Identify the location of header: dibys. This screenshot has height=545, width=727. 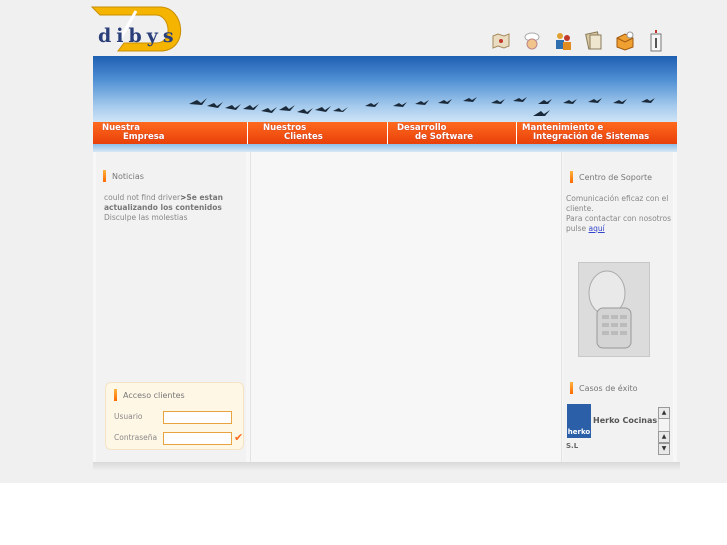
(383, 28).